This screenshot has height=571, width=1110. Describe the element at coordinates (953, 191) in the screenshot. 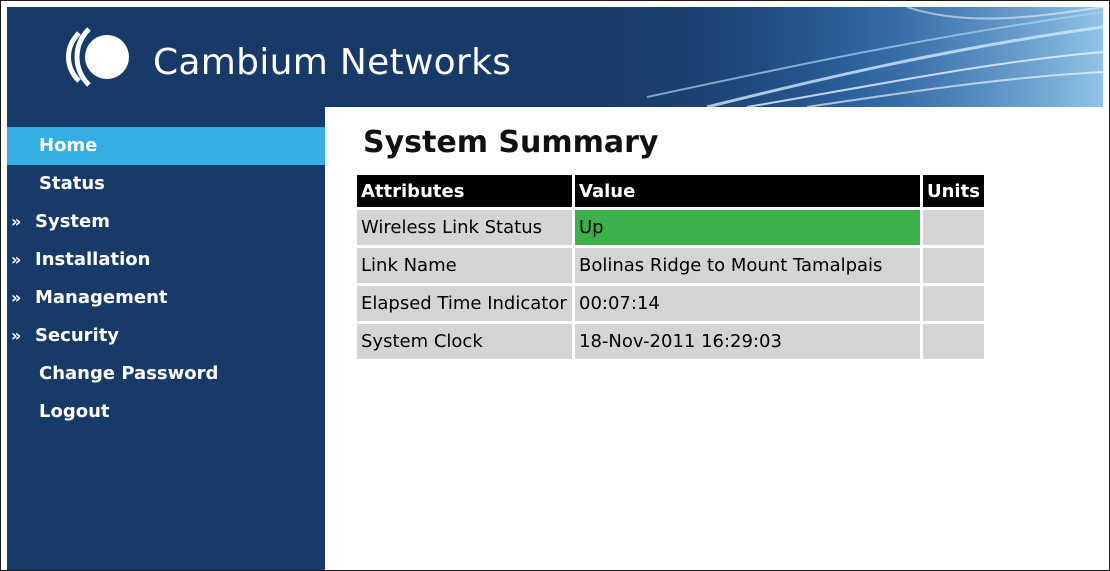

I see `column-header-units: Units` at that location.